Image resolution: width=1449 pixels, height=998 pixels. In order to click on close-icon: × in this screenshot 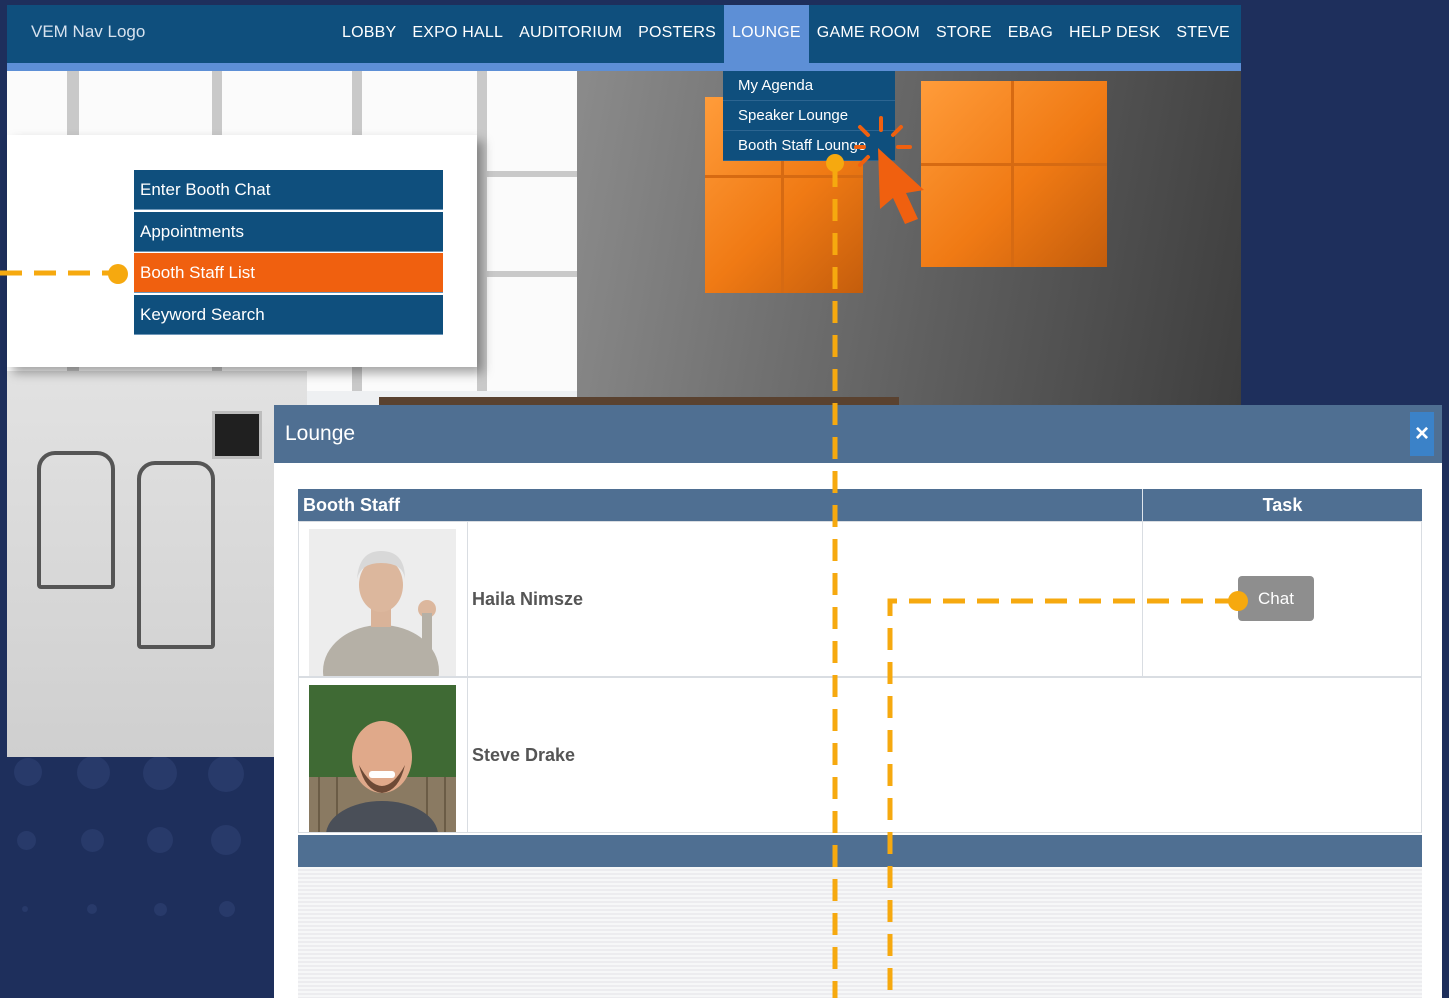, I will do `click(1422, 434)`.